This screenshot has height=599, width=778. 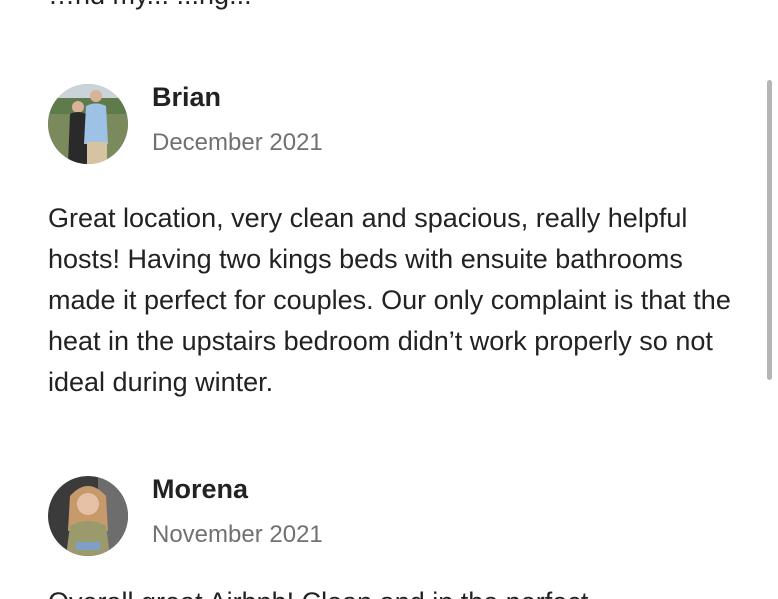 What do you see at coordinates (200, 489) in the screenshot?
I see `reviewer-name: Morena` at bounding box center [200, 489].